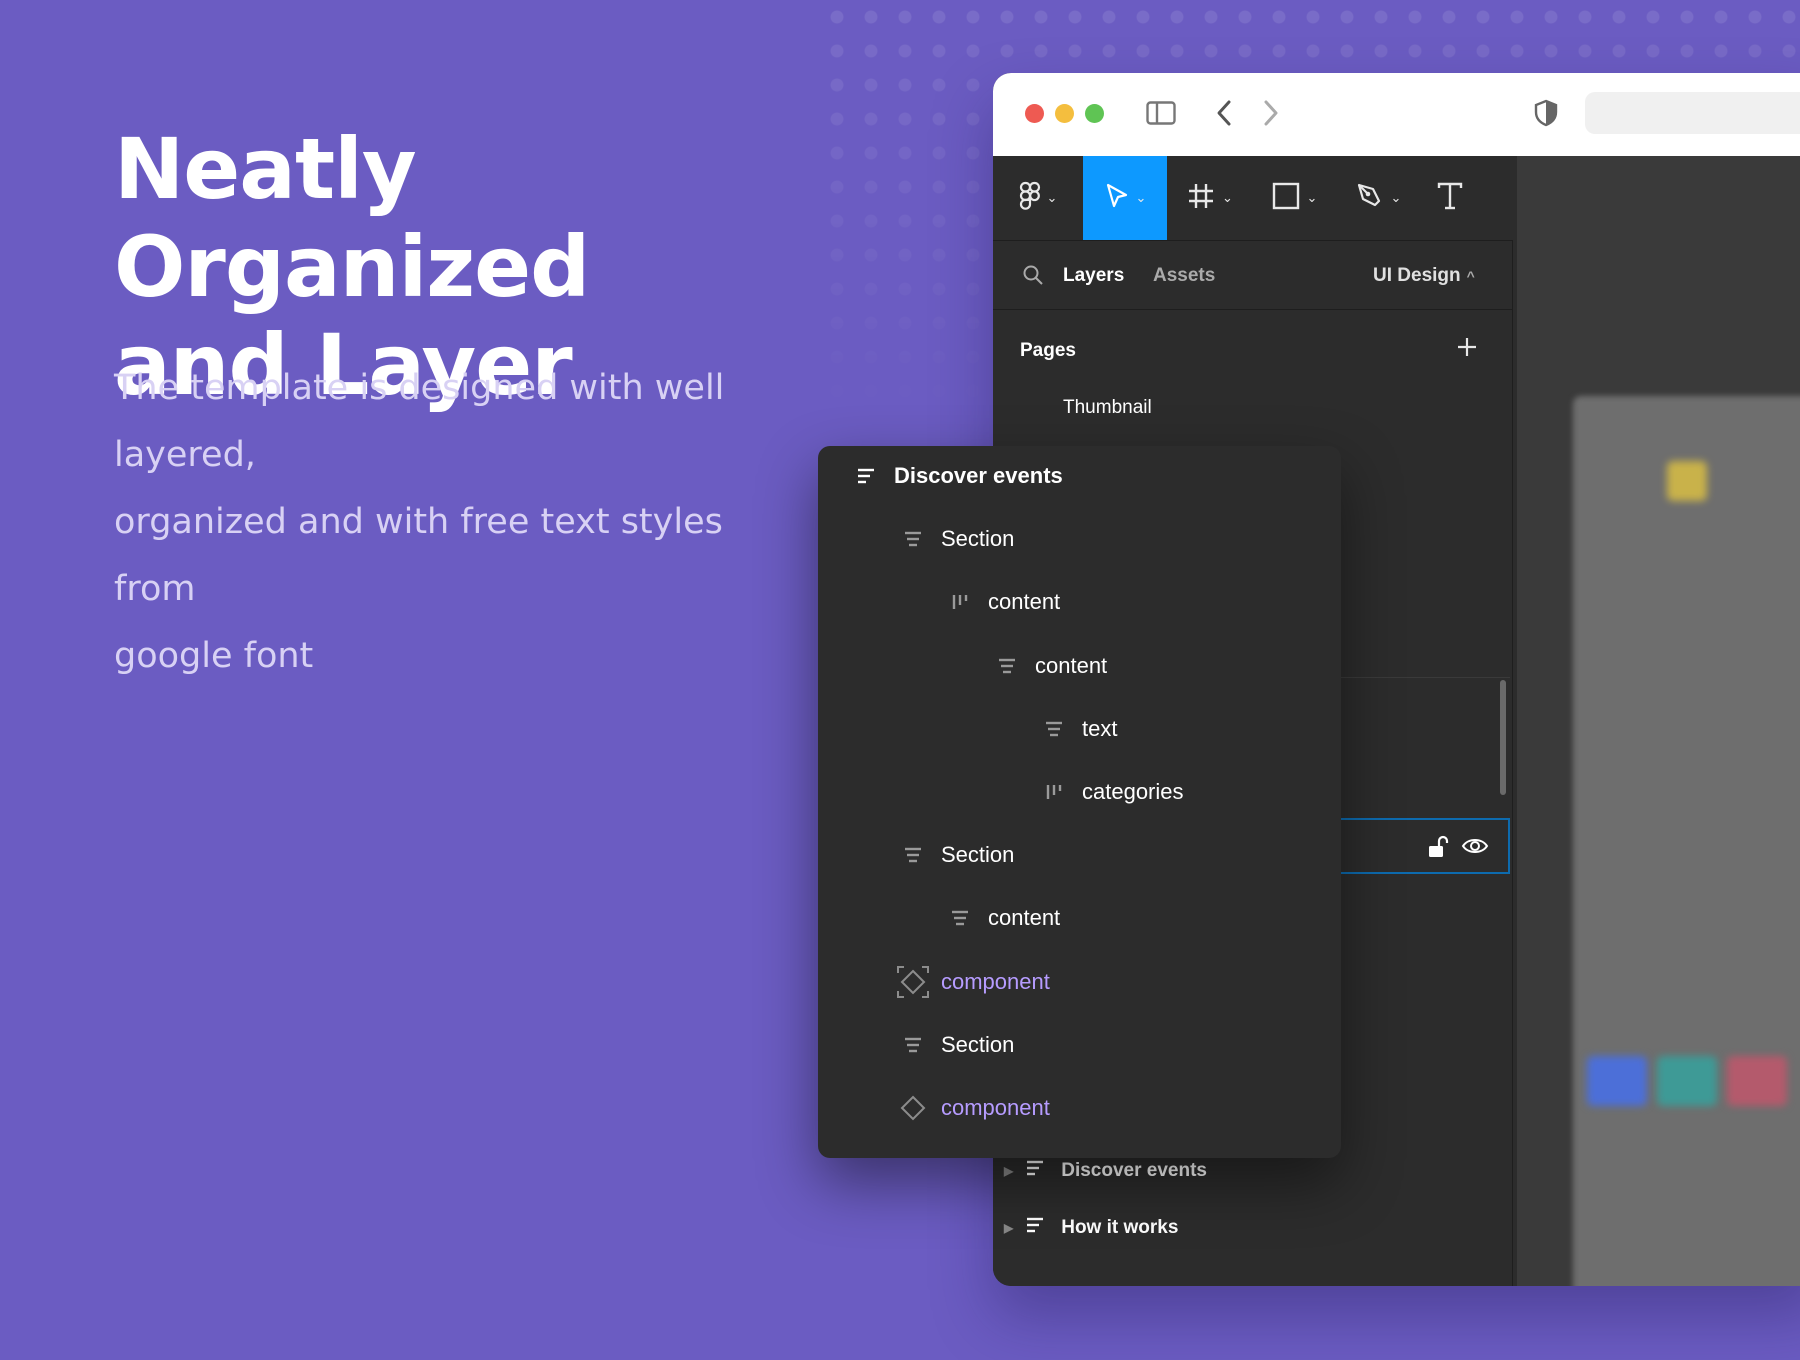 The height and width of the screenshot is (1360, 1800). I want to click on canvas-area, so click(1658, 721).